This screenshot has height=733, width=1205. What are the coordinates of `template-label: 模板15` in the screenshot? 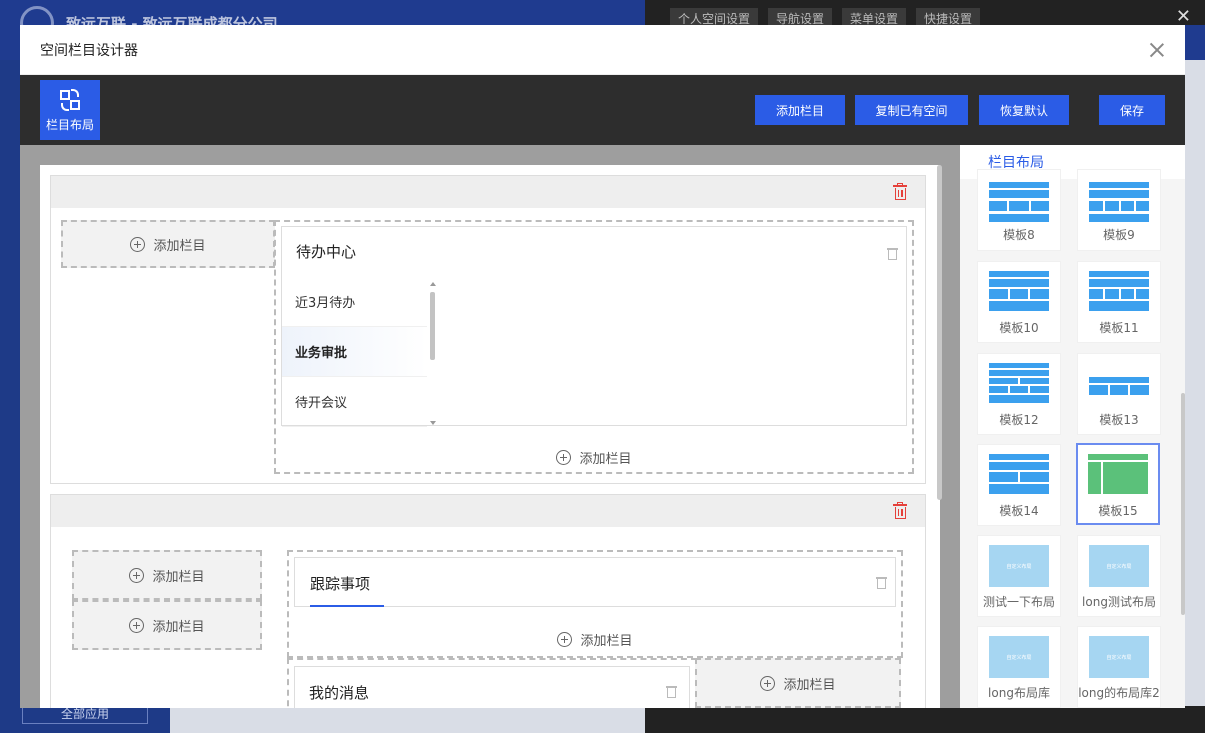 It's located at (1118, 511).